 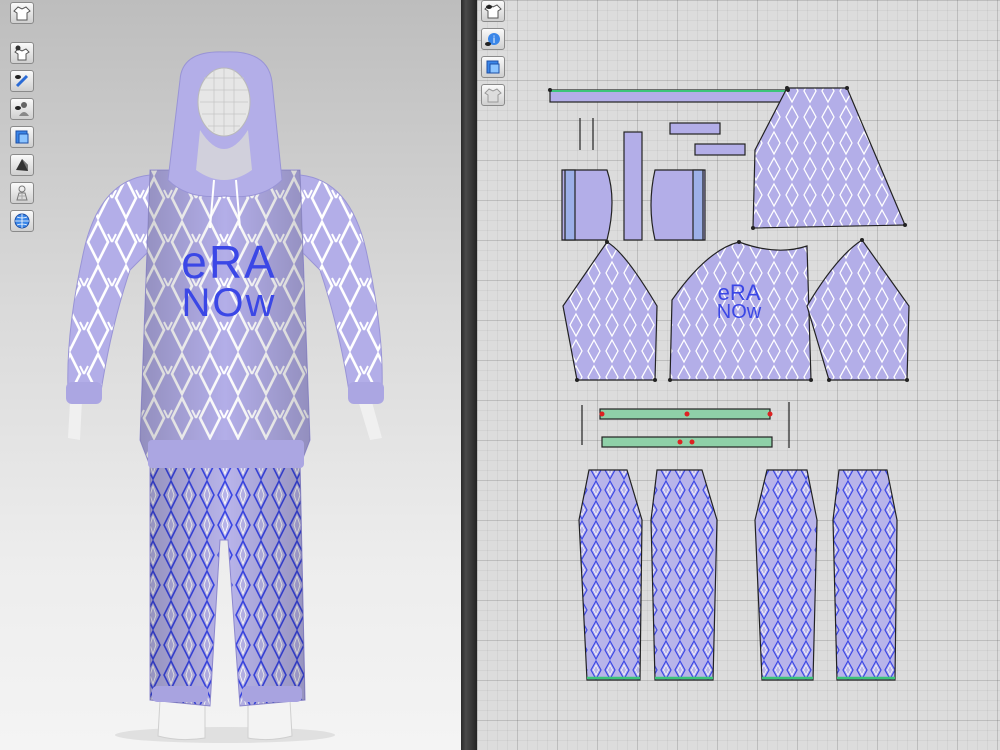 What do you see at coordinates (229, 303) in the screenshot?
I see `chest-print-line2: NOw` at bounding box center [229, 303].